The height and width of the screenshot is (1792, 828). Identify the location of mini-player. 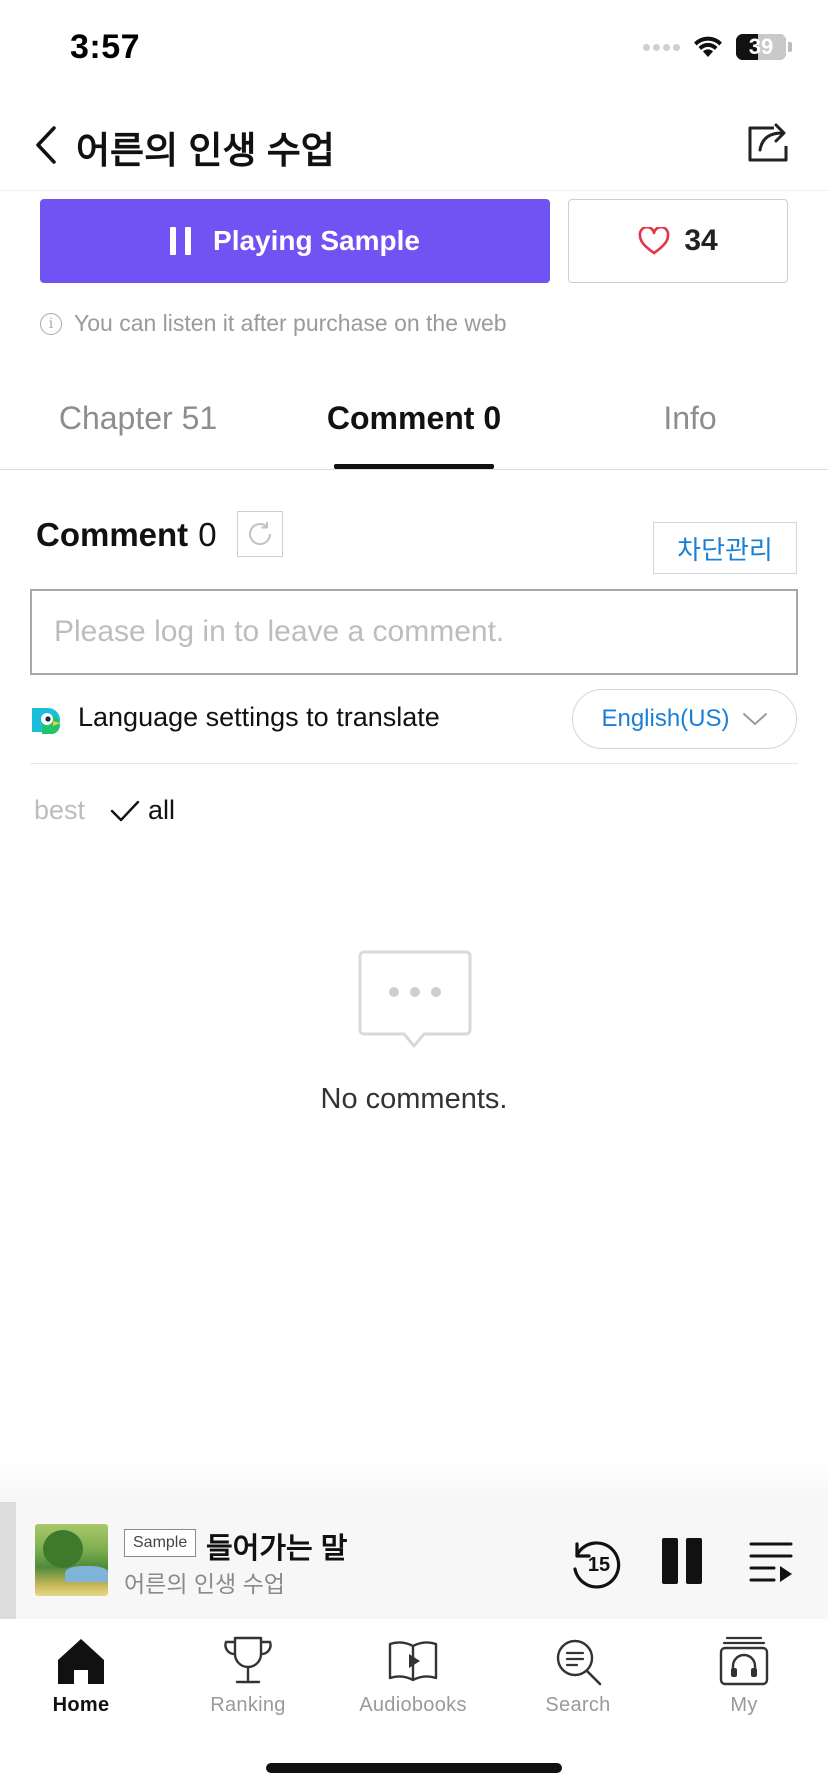
(414, 1560).